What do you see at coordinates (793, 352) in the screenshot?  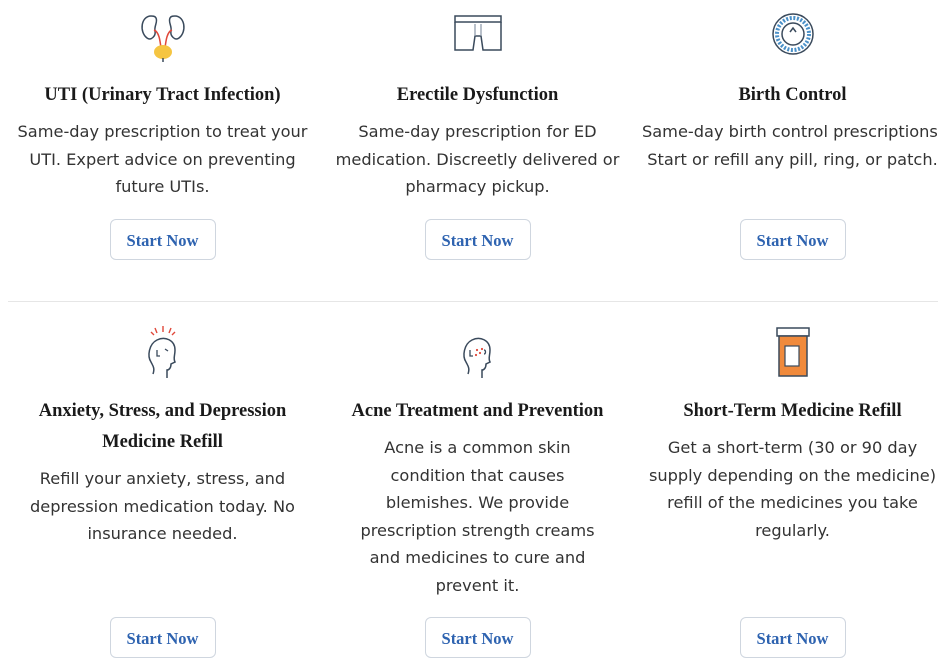 I see `pill-bottle-icon` at bounding box center [793, 352].